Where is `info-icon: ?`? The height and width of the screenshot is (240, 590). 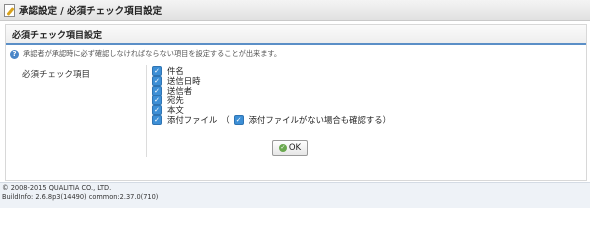 info-icon: ? is located at coordinates (14, 54).